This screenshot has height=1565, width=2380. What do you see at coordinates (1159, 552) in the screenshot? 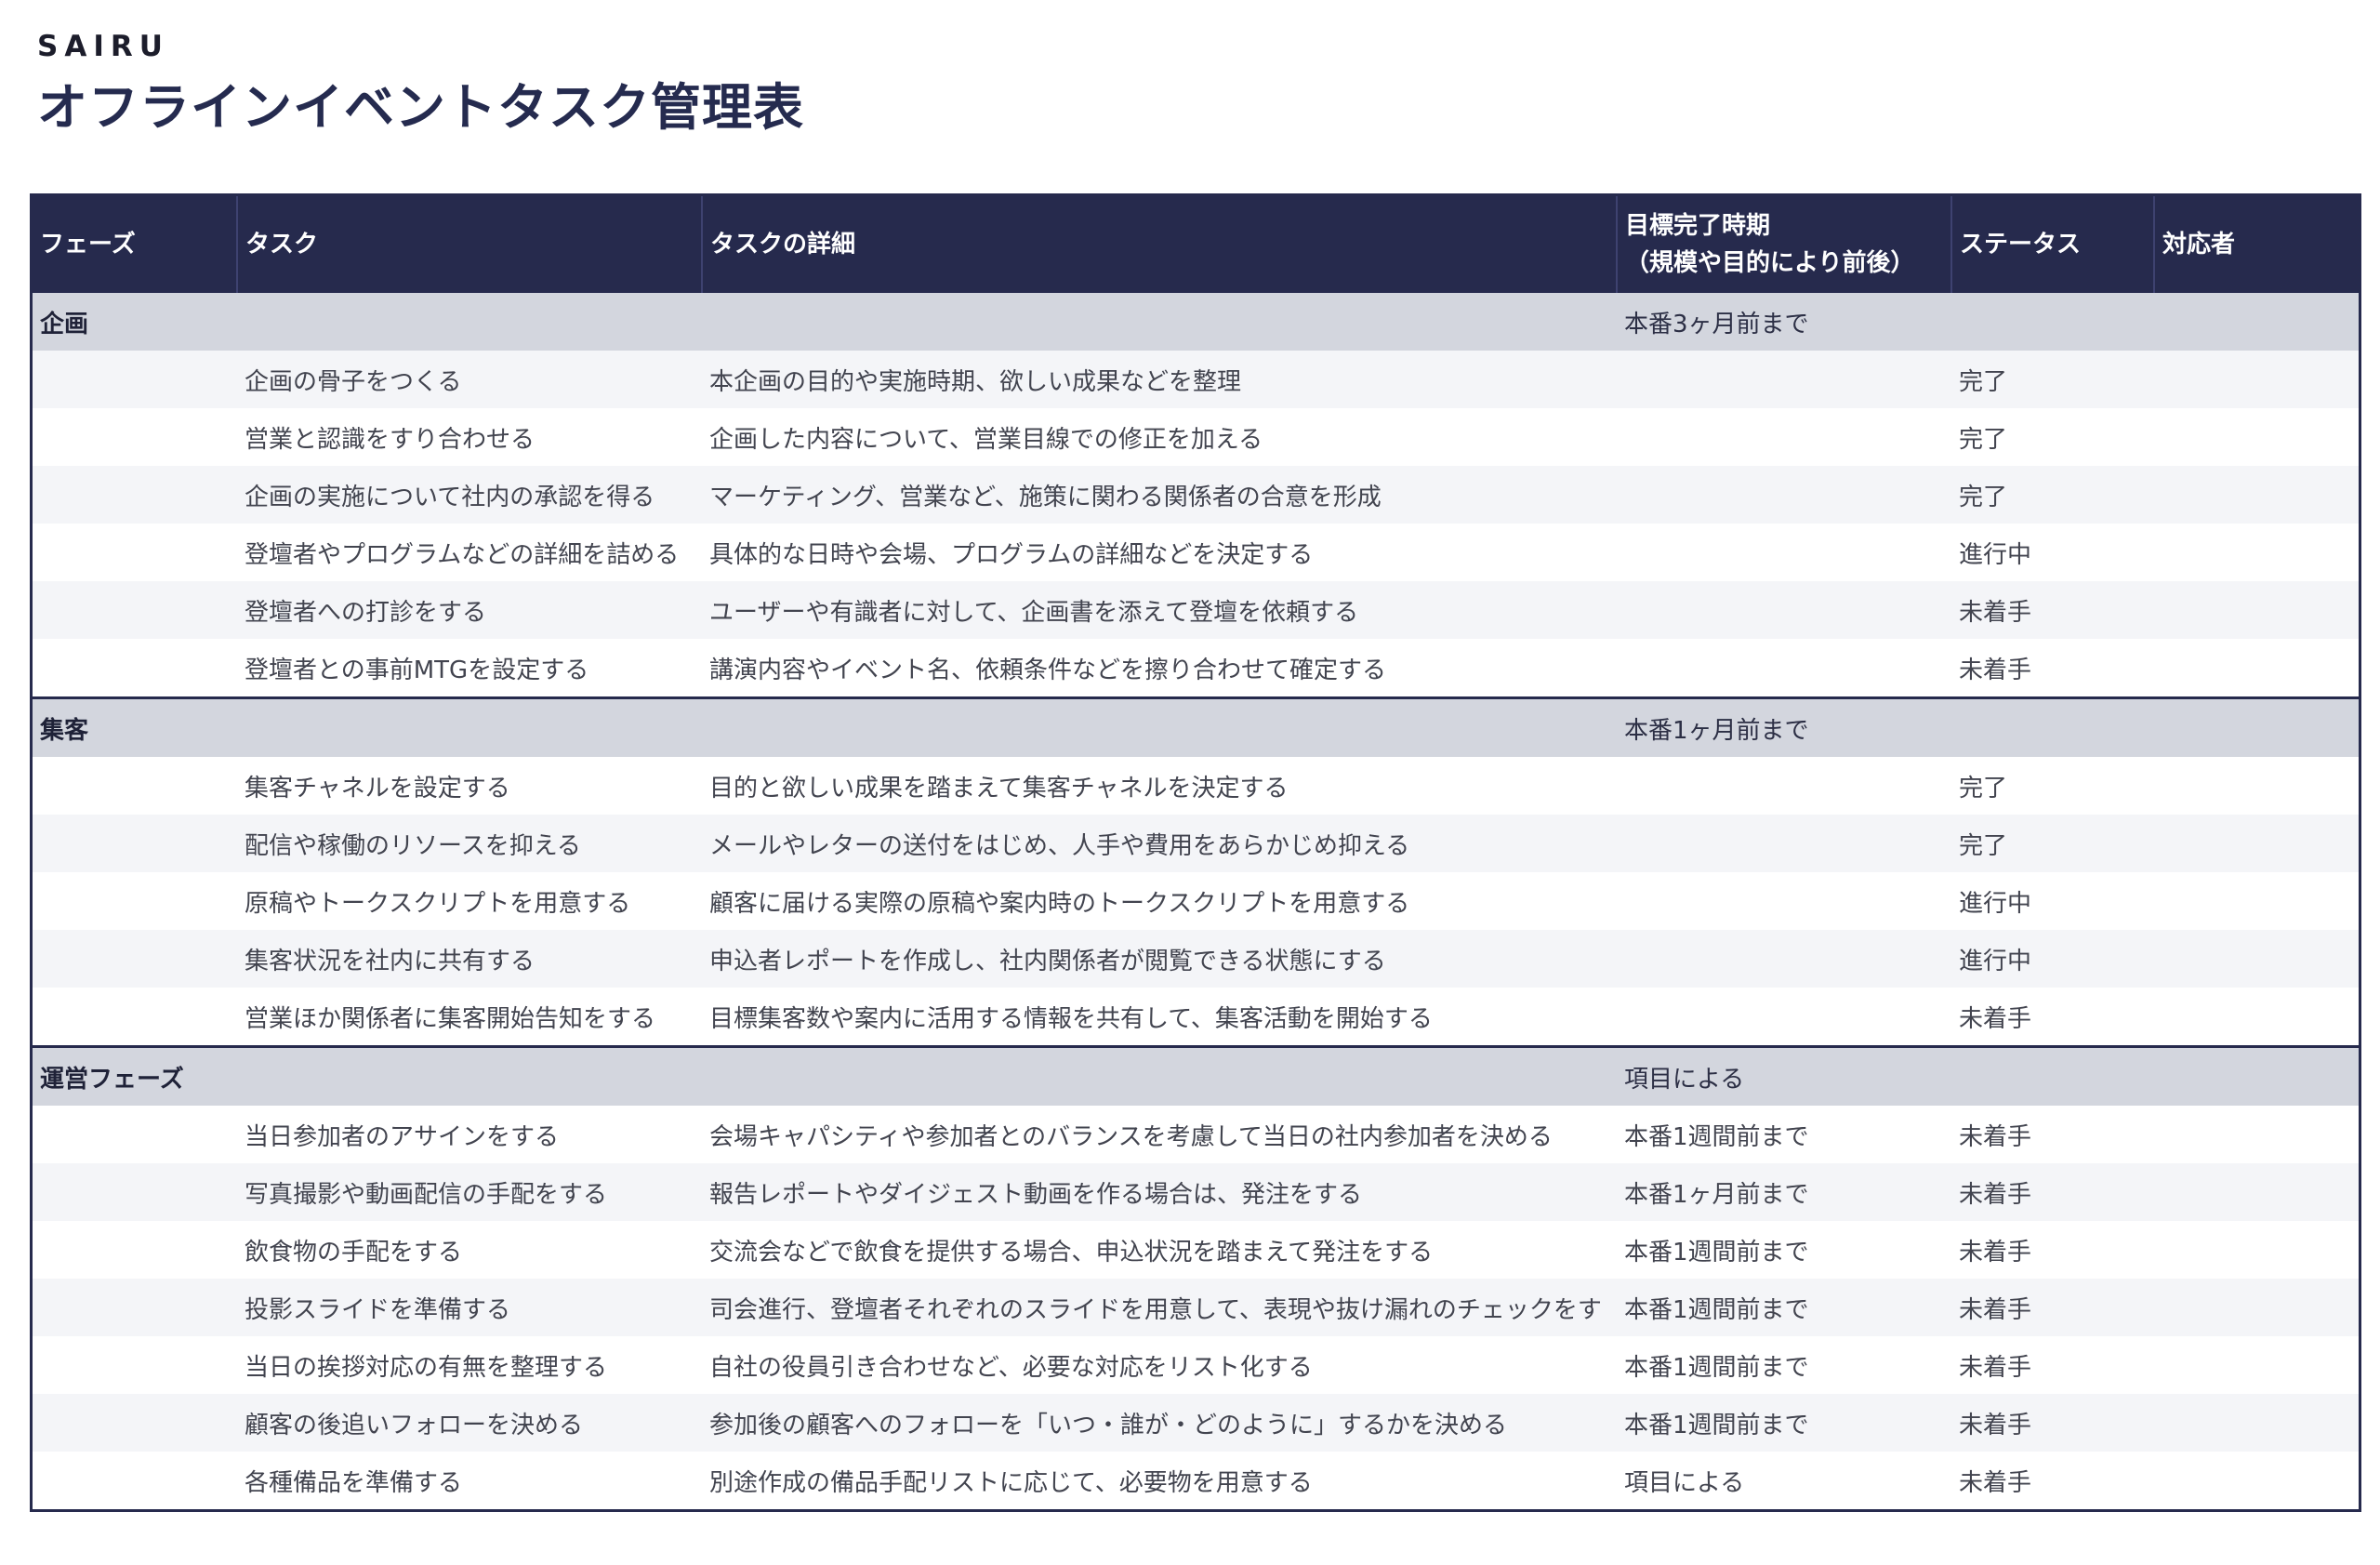
I see `cell-detail: 具体的な日時や会場、プログラムの詳細などを決定する` at bounding box center [1159, 552].